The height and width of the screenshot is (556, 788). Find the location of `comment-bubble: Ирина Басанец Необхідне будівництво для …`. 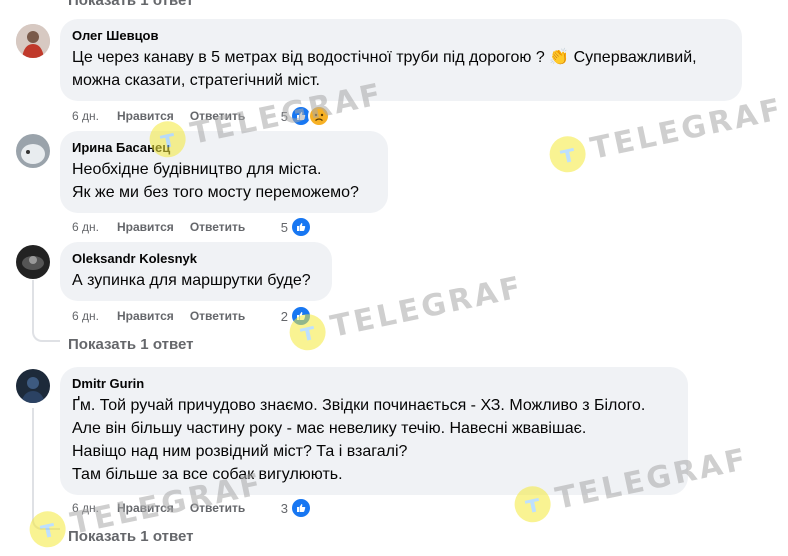

comment-bubble: Ирина Басанец Необхідне будівництво для … is located at coordinates (224, 172).